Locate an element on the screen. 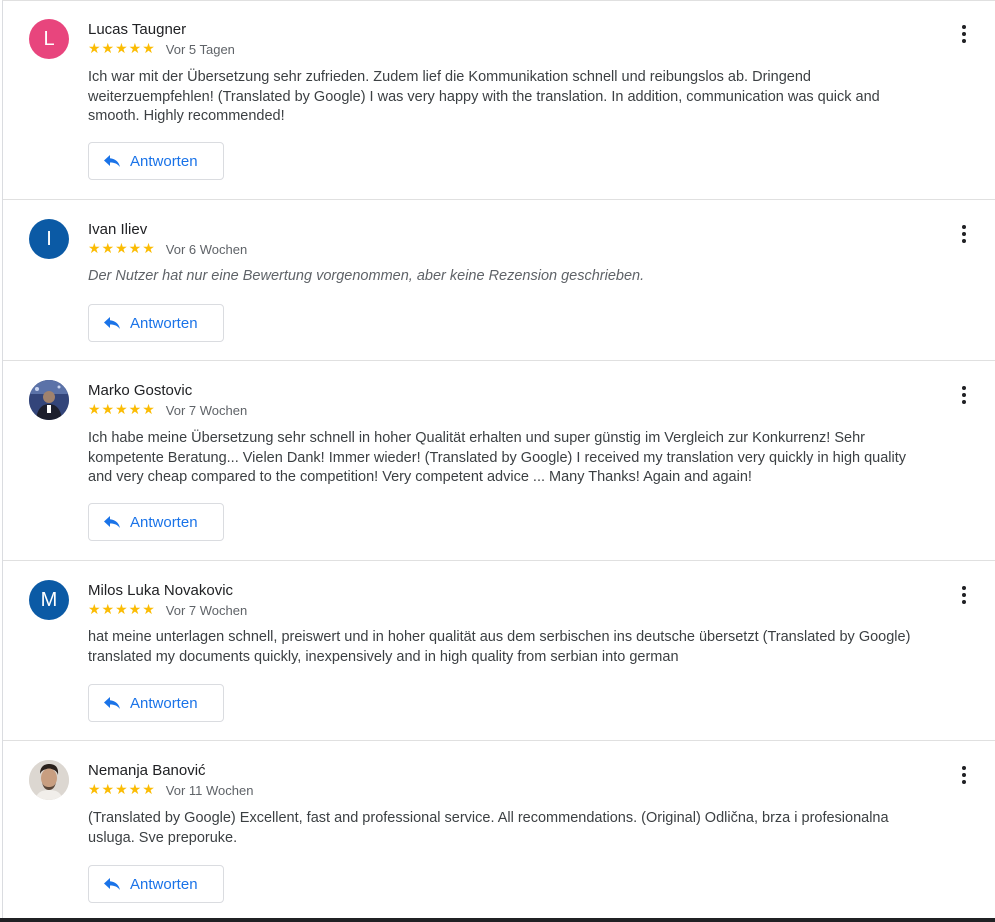 This screenshot has height=922, width=995. review-date: Vor 11 Wochen is located at coordinates (209, 790).